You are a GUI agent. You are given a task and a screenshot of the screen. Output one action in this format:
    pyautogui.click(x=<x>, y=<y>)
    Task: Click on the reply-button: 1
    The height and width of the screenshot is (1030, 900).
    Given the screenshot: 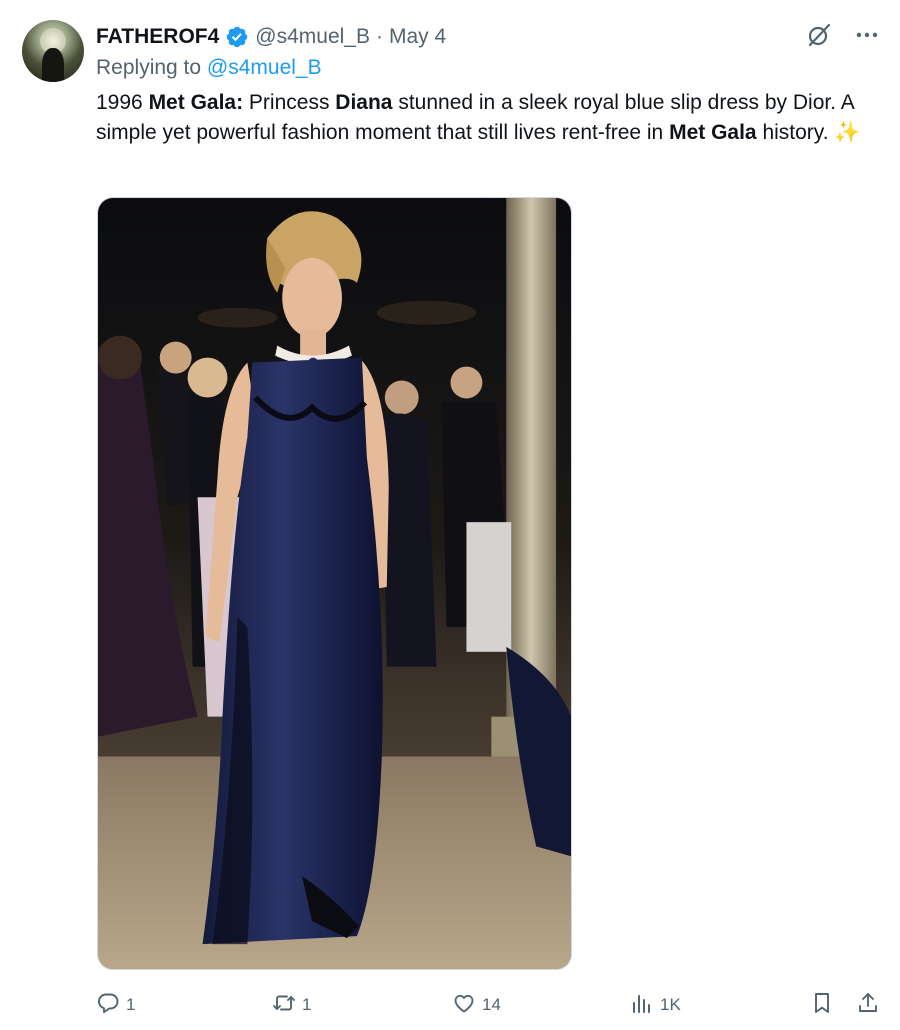 What is the action you would take?
    pyautogui.click(x=115, y=1005)
    